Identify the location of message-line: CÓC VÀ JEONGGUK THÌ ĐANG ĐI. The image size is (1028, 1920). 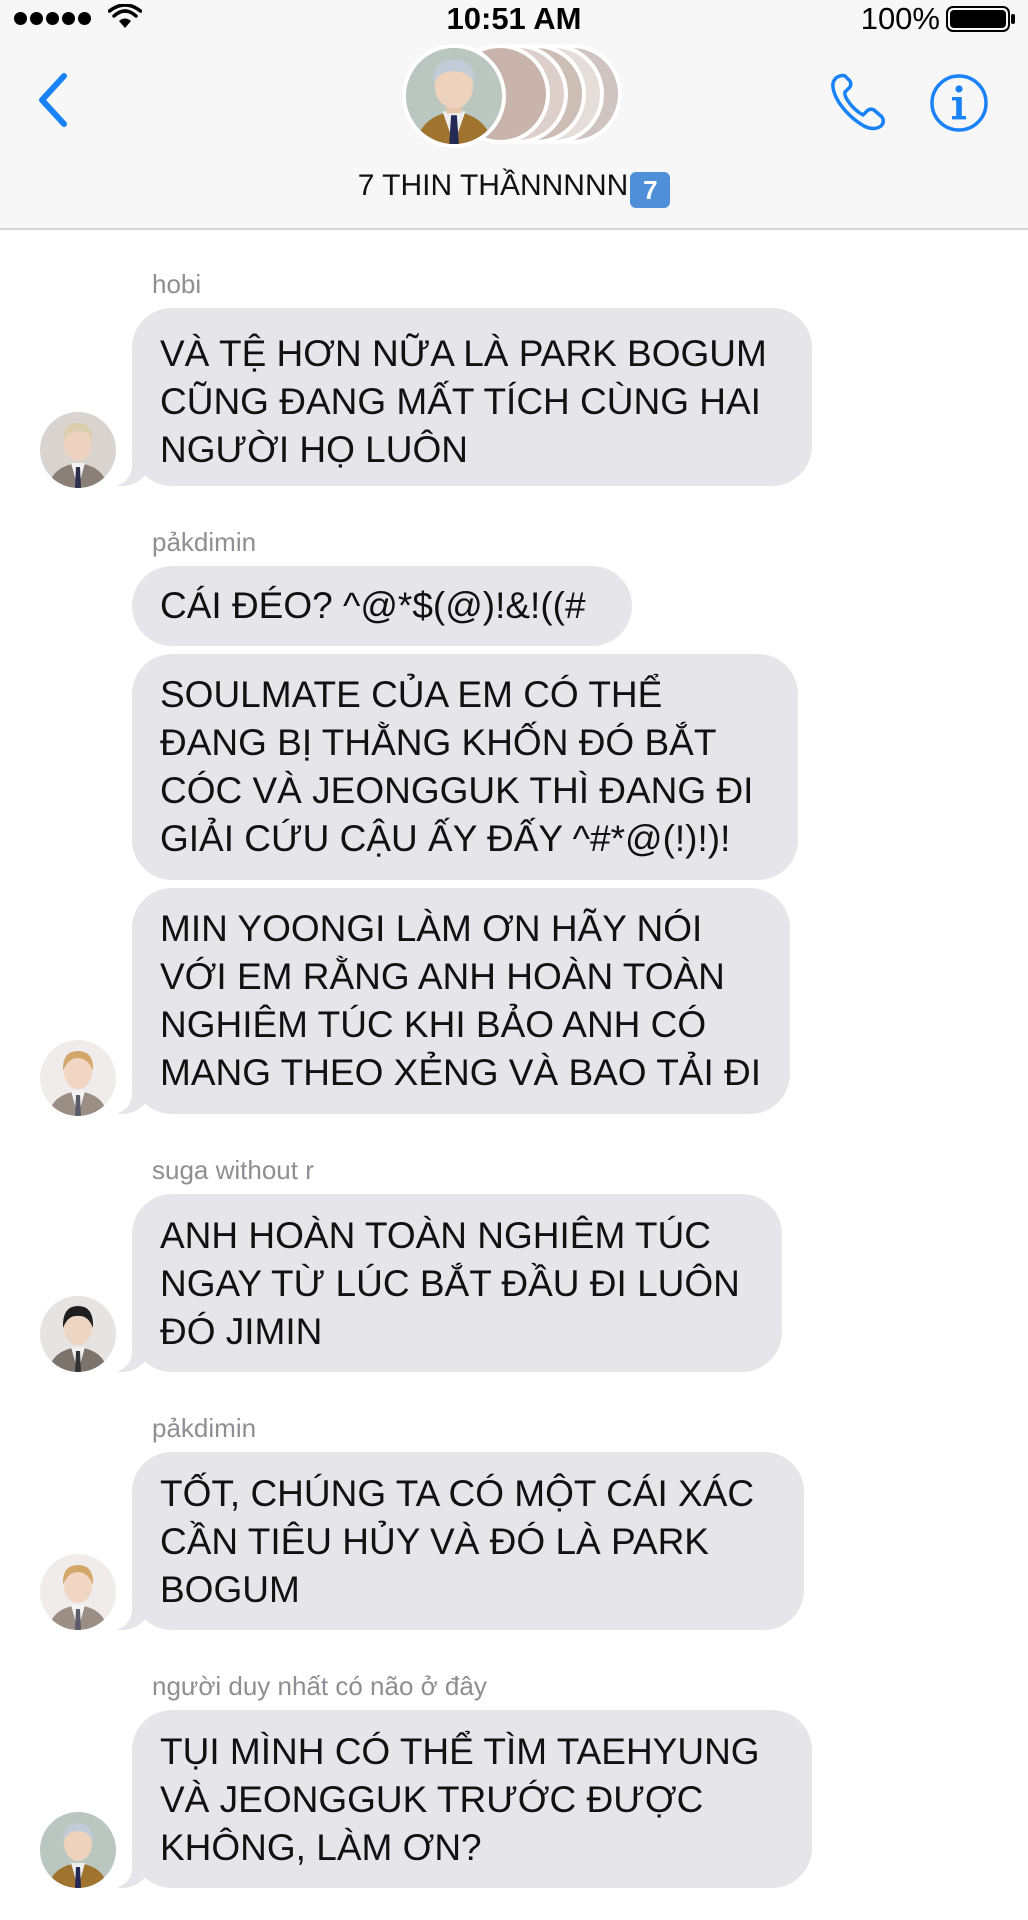
(457, 790).